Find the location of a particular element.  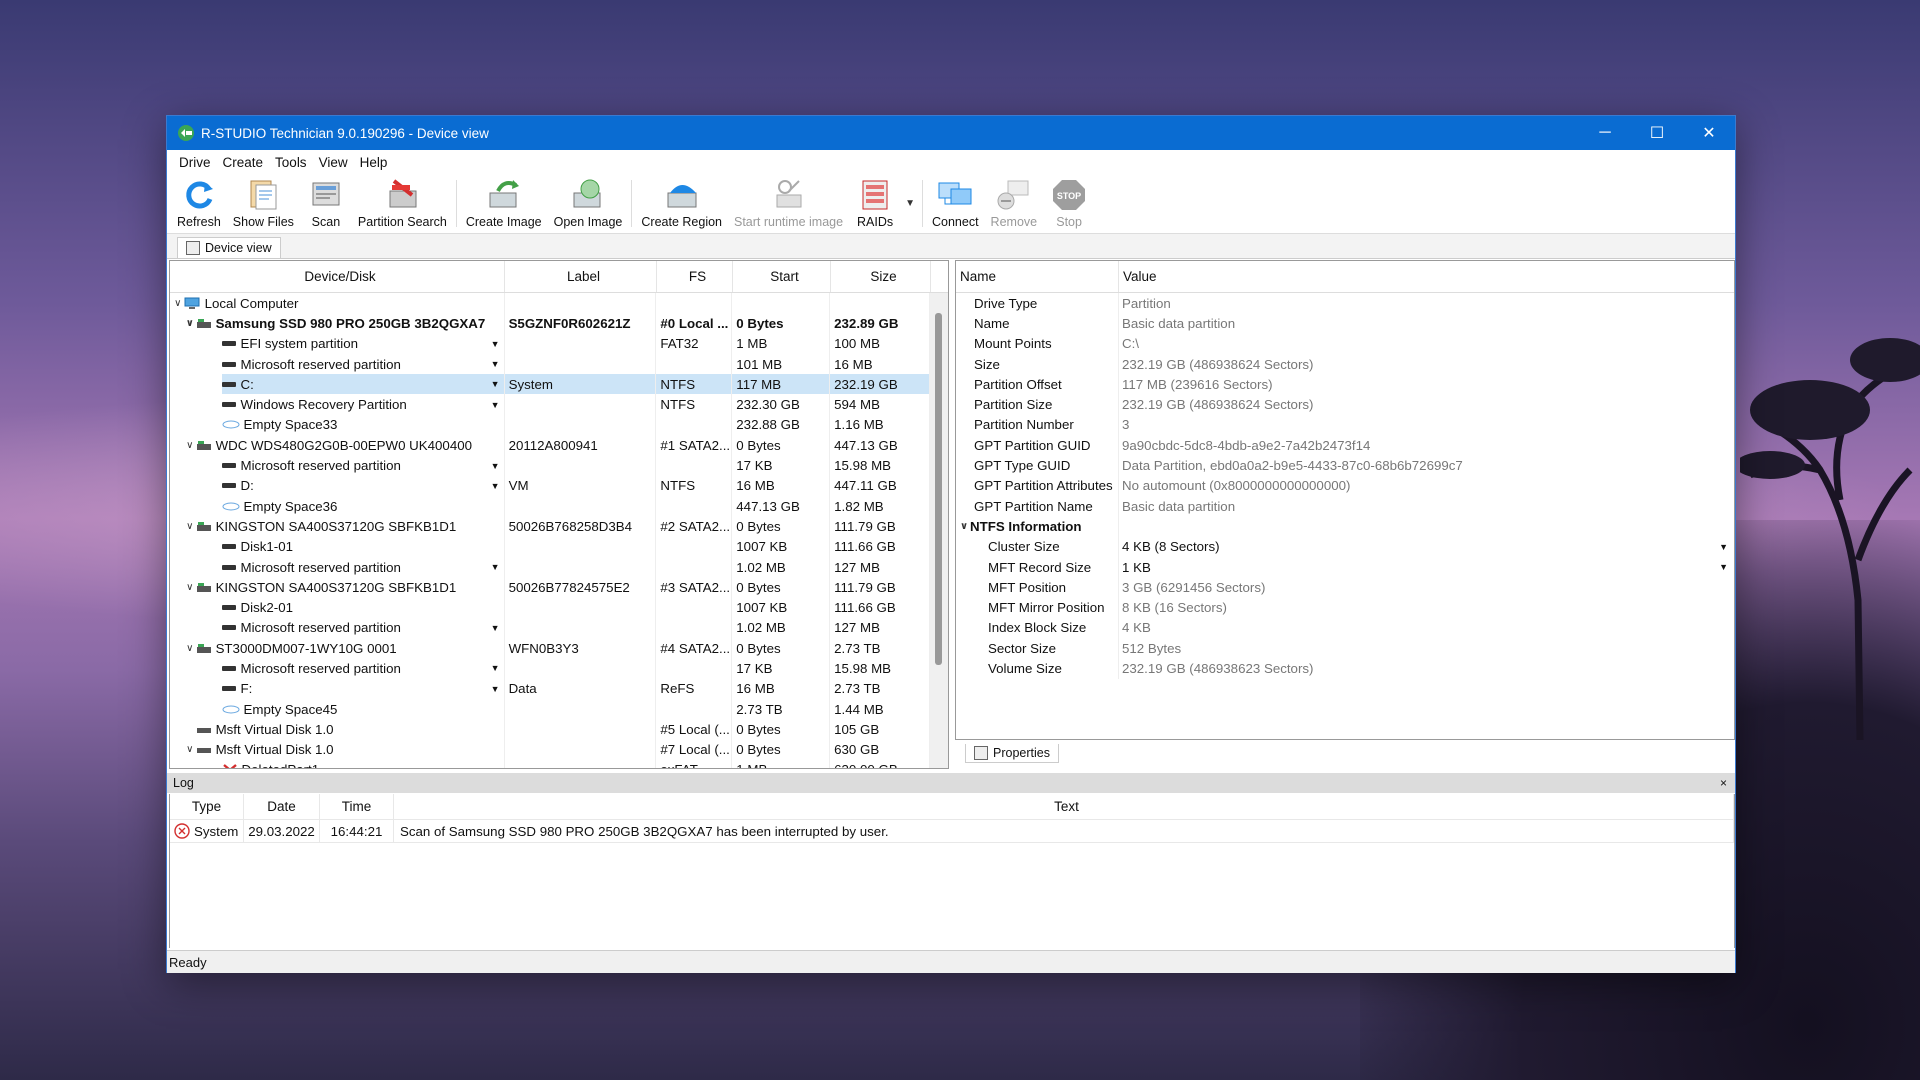

tab-device-view: Device view is located at coordinates (229, 247).